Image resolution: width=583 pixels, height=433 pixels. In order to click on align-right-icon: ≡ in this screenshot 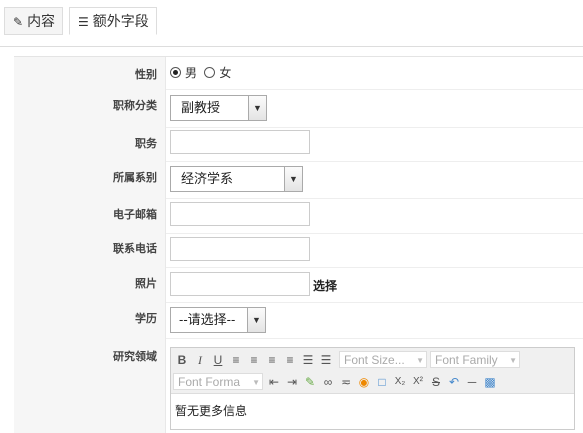, I will do `click(272, 360)`.